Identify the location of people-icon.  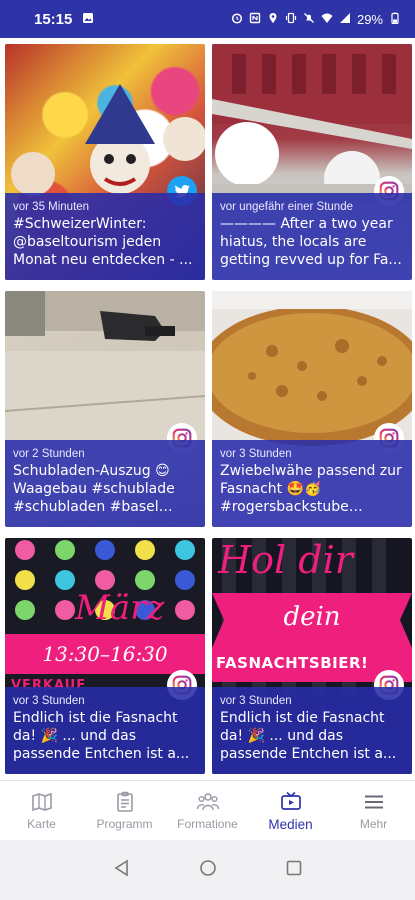
(207, 802).